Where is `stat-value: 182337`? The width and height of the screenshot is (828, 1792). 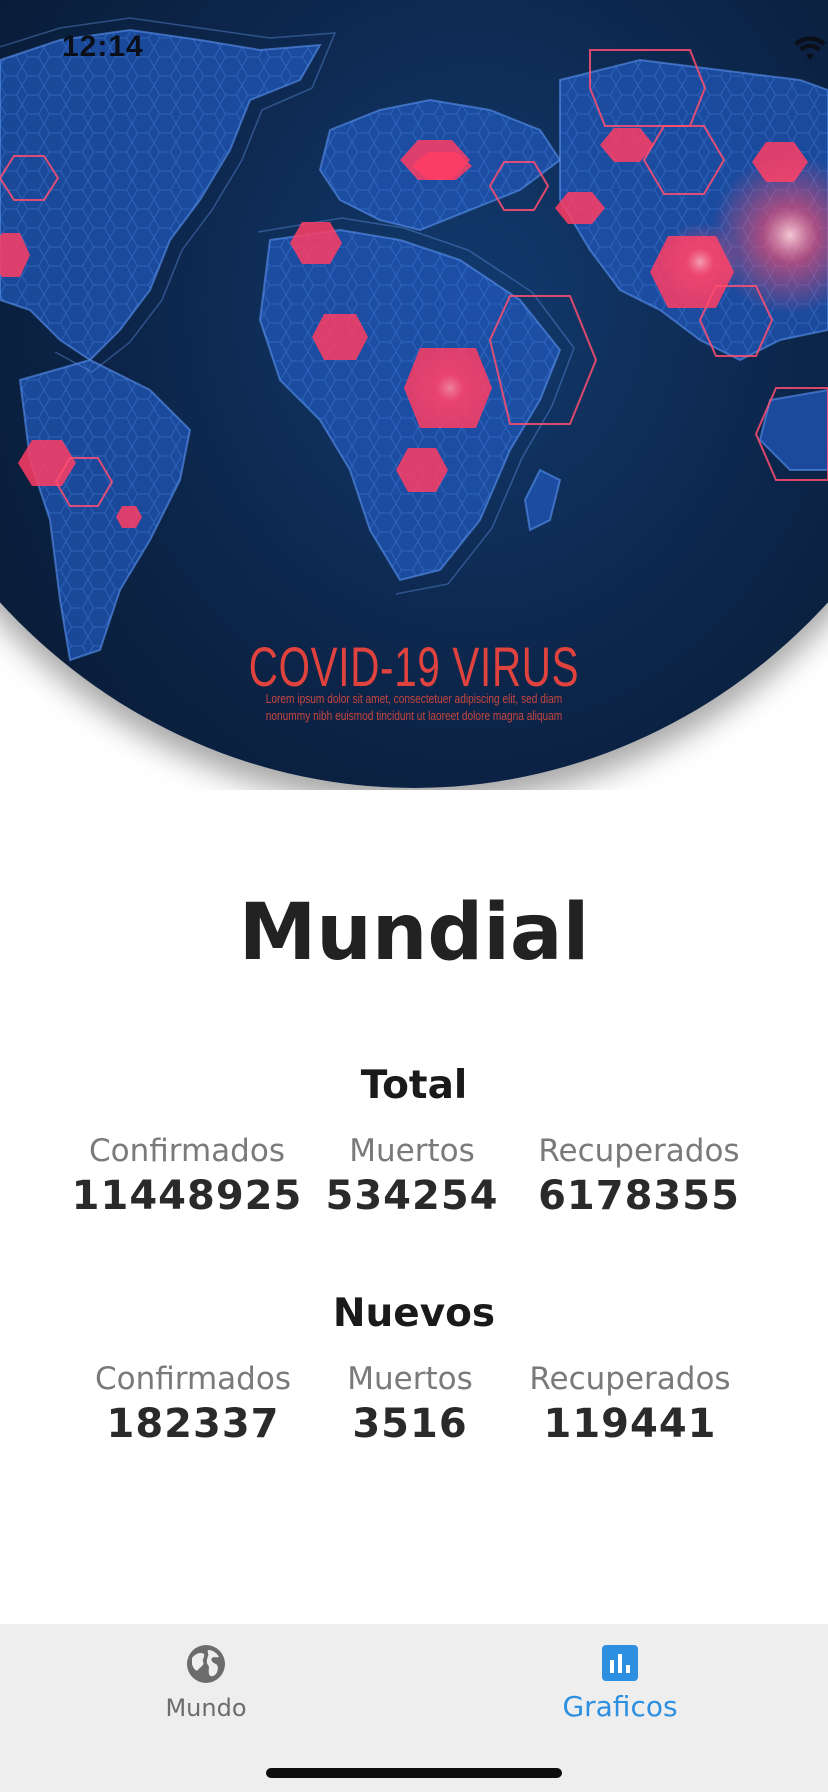
stat-value: 182337 is located at coordinates (193, 1424).